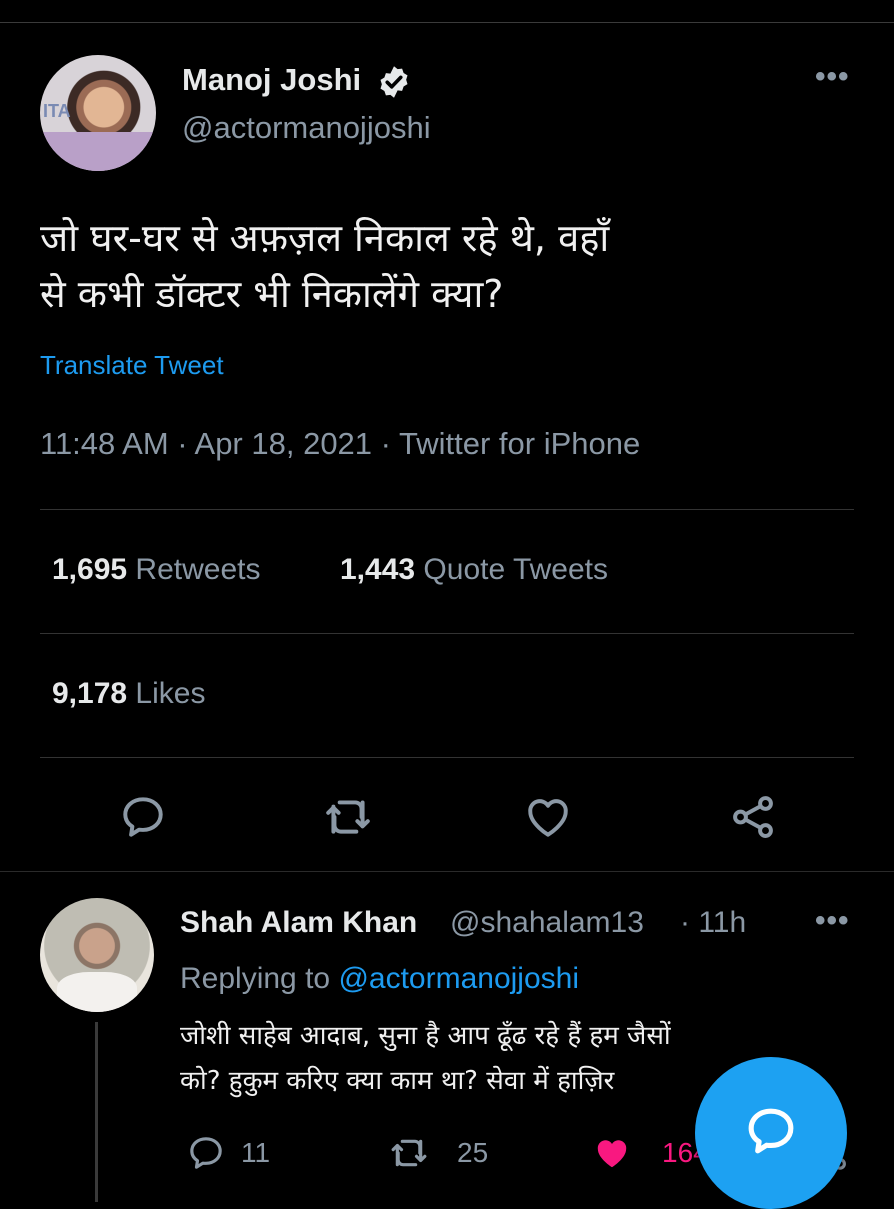  What do you see at coordinates (256, 1152) in the screenshot?
I see `reply-reply-count: 11` at bounding box center [256, 1152].